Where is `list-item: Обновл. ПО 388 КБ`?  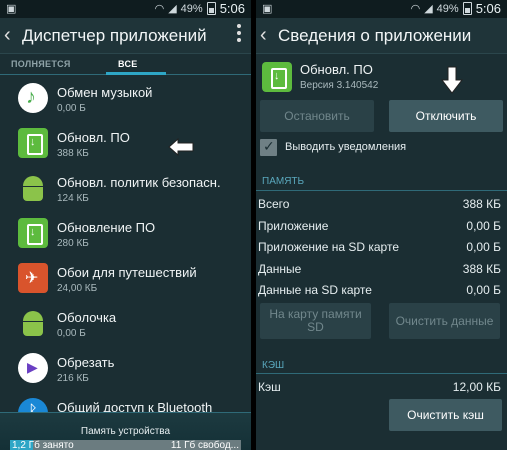 list-item: Обновл. ПО 388 КБ is located at coordinates (125, 143).